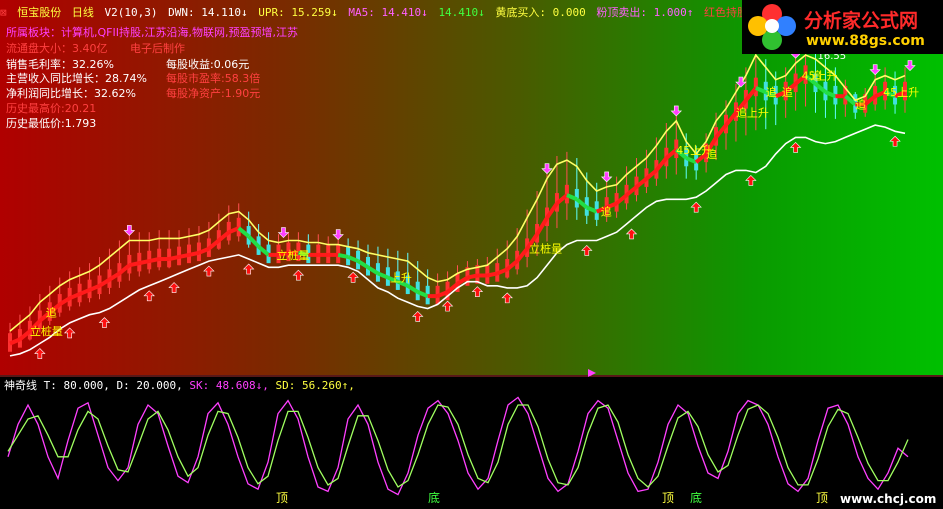  I want to click on indicator-t: T: 80.000,, so click(76, 385).